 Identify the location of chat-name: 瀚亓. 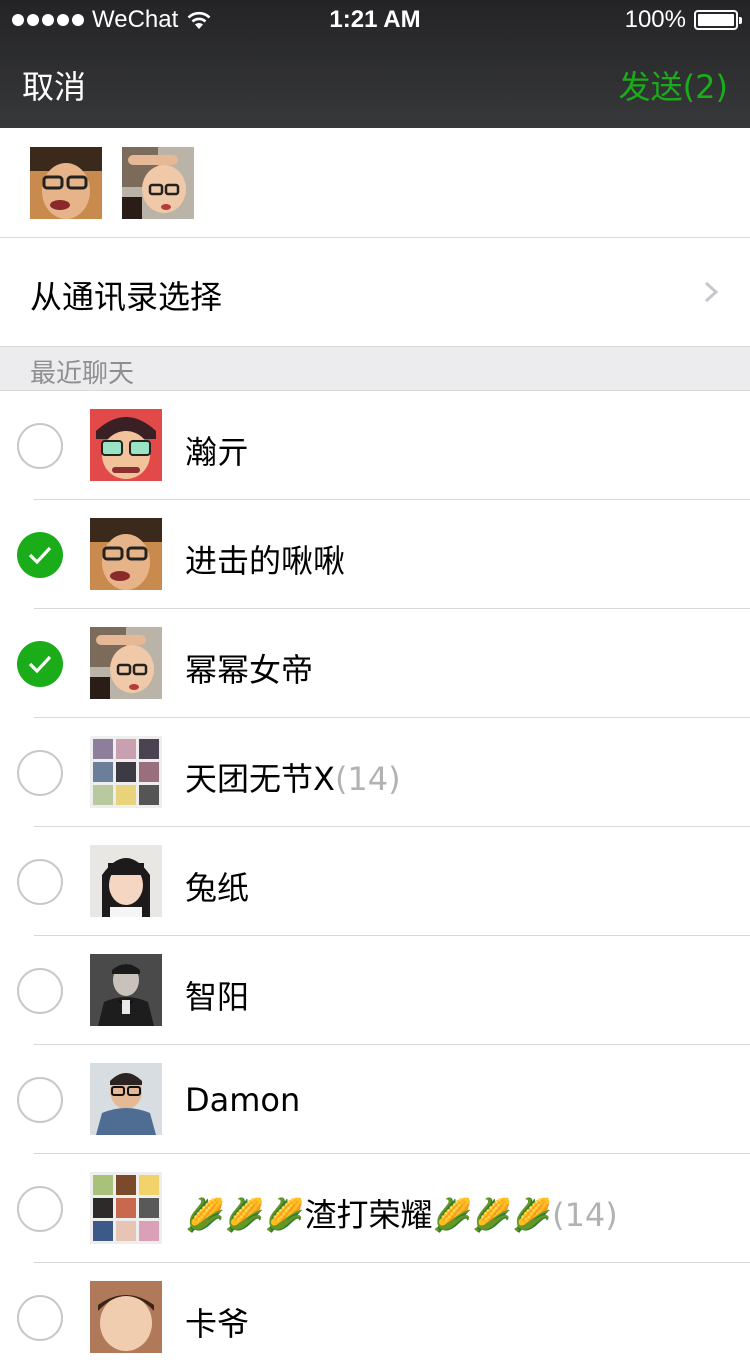
(217, 452).